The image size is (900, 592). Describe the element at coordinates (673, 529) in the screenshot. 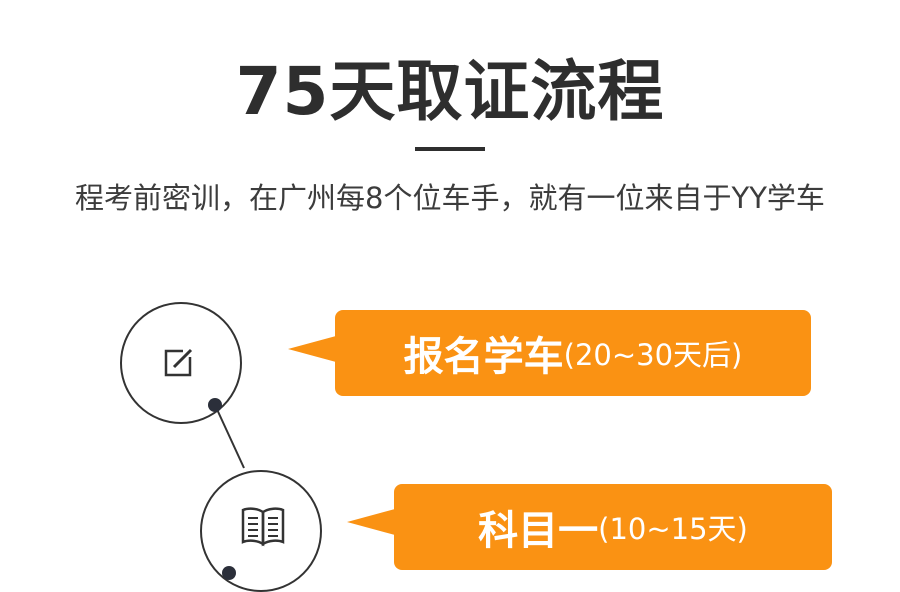

I see `step-2-duration: (10~15天)` at that location.